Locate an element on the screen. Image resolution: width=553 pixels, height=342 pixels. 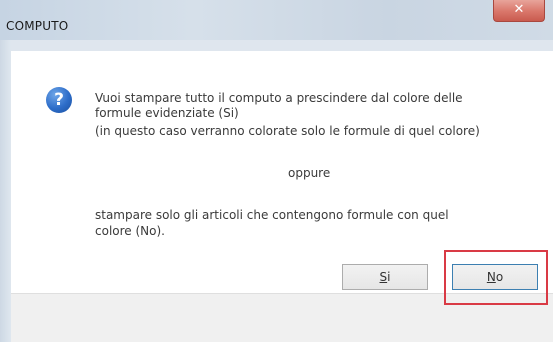
message-line-5: colore (No). is located at coordinates (130, 231).